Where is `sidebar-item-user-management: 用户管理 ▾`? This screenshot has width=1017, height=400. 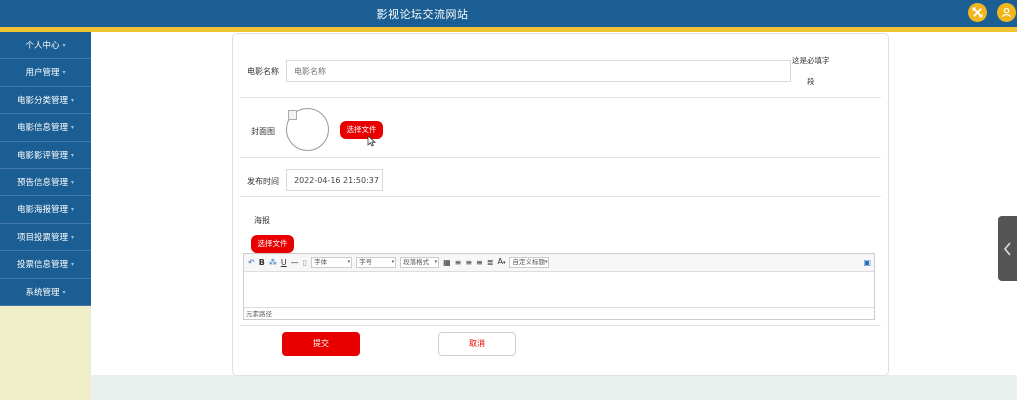 sidebar-item-user-management: 用户管理 ▾ is located at coordinates (45, 73).